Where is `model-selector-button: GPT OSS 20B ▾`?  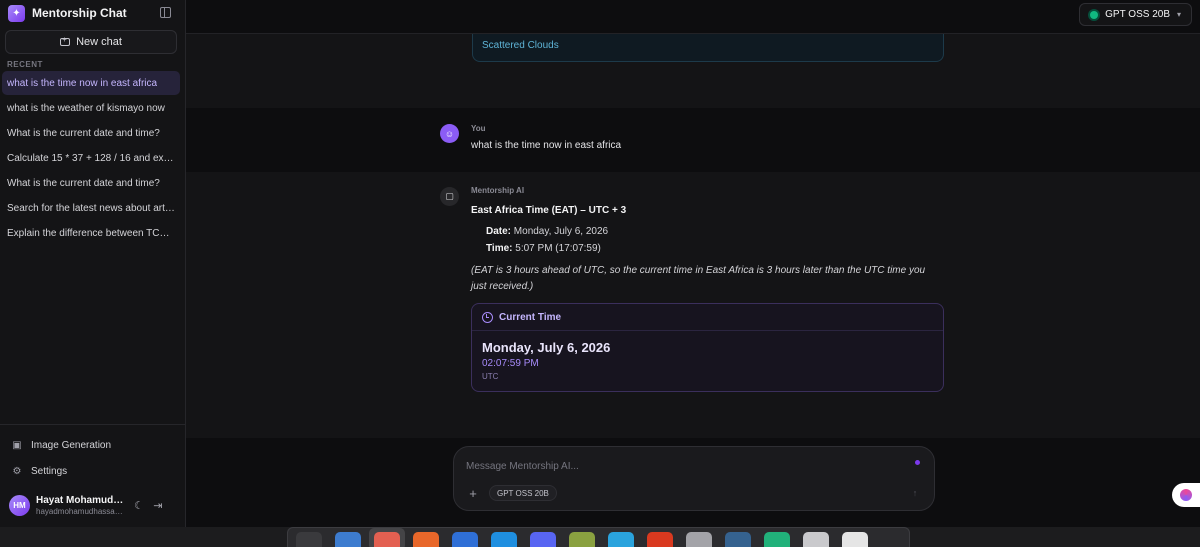 model-selector-button: GPT OSS 20B ▾ is located at coordinates (1135, 14).